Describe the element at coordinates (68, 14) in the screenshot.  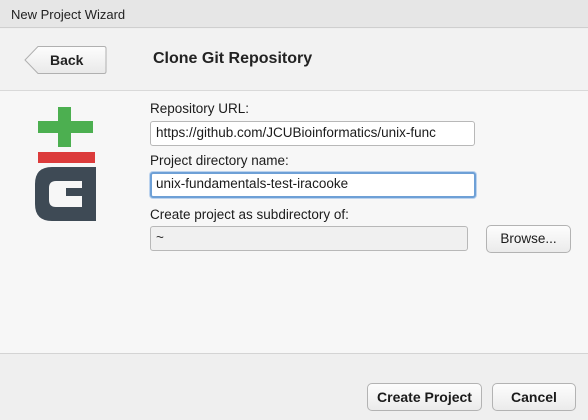
I see `window-title: New Project Wizard` at that location.